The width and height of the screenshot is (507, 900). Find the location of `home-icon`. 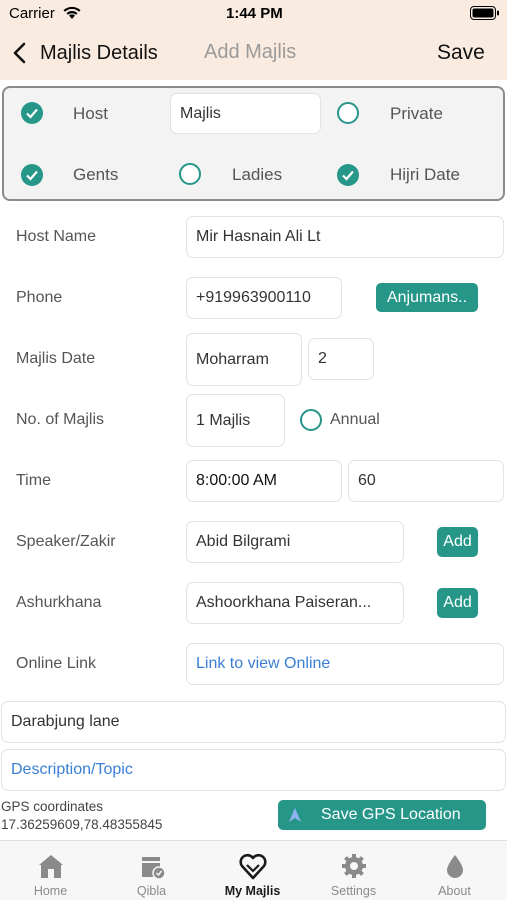

home-icon is located at coordinates (51, 866).